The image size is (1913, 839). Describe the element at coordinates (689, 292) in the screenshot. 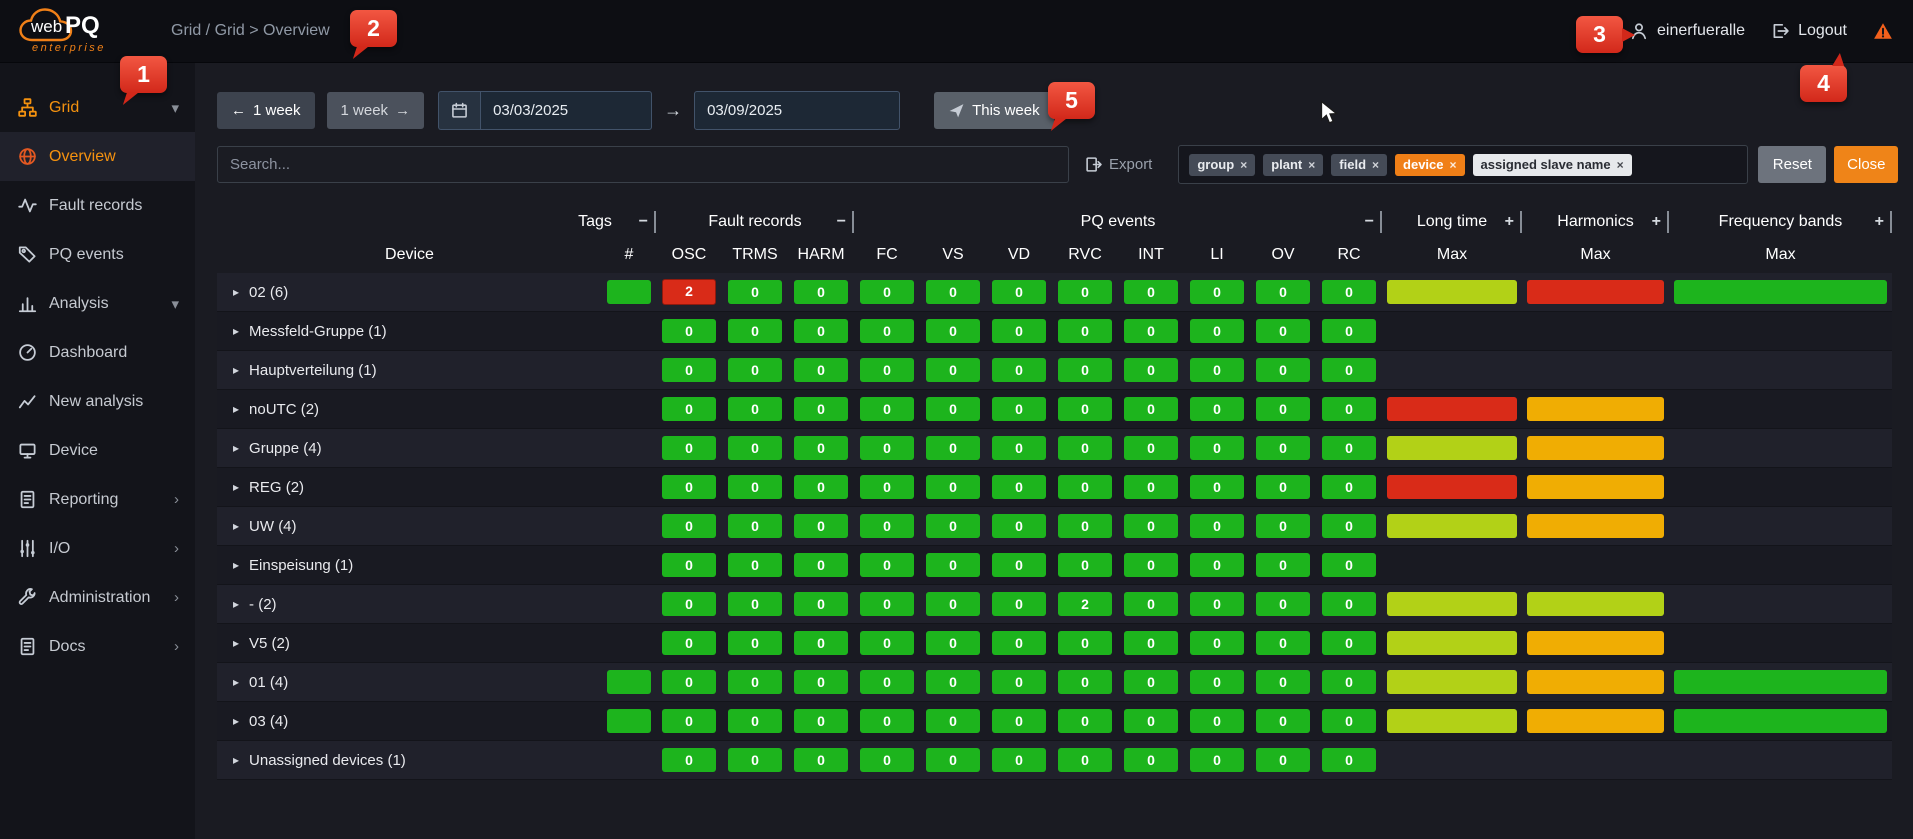

I see `count-badge-osc: 2` at that location.